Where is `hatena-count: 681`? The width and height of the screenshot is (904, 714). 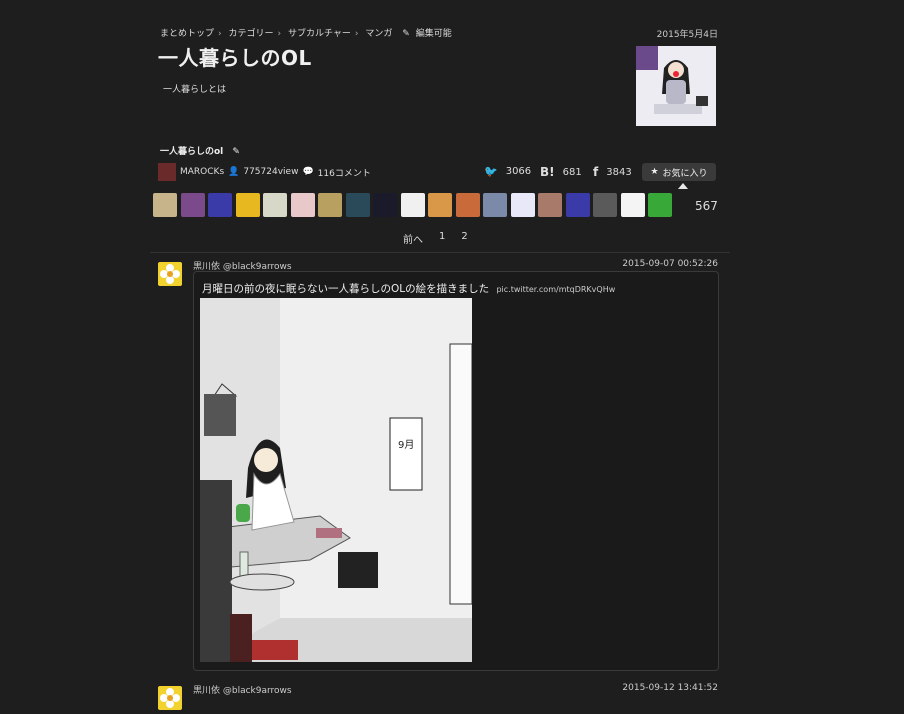 hatena-count: 681 is located at coordinates (572, 172).